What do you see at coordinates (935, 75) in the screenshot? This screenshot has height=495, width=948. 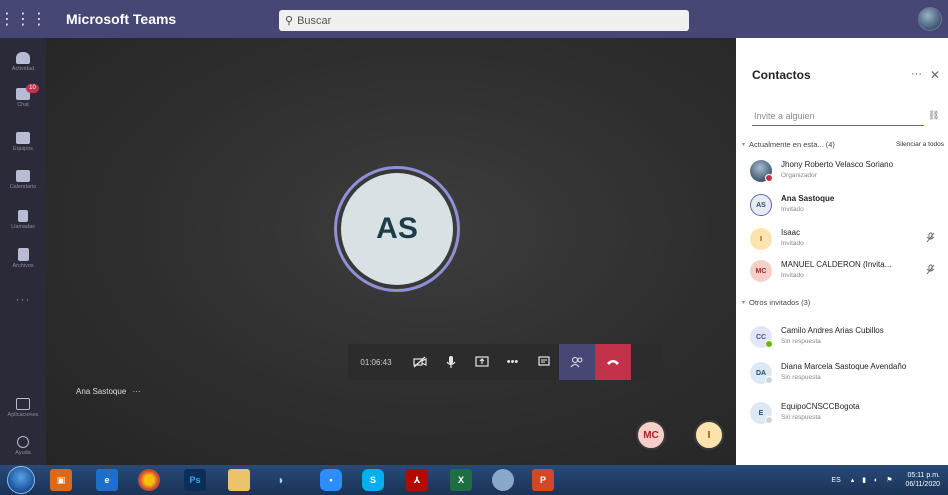 I see `close-icon: ✕` at bounding box center [935, 75].